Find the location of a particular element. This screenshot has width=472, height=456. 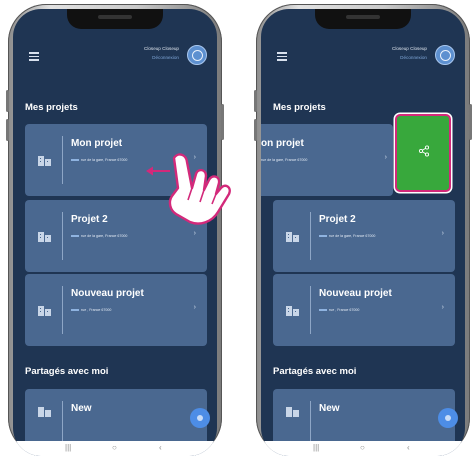

share-icon is located at coordinates (424, 151).